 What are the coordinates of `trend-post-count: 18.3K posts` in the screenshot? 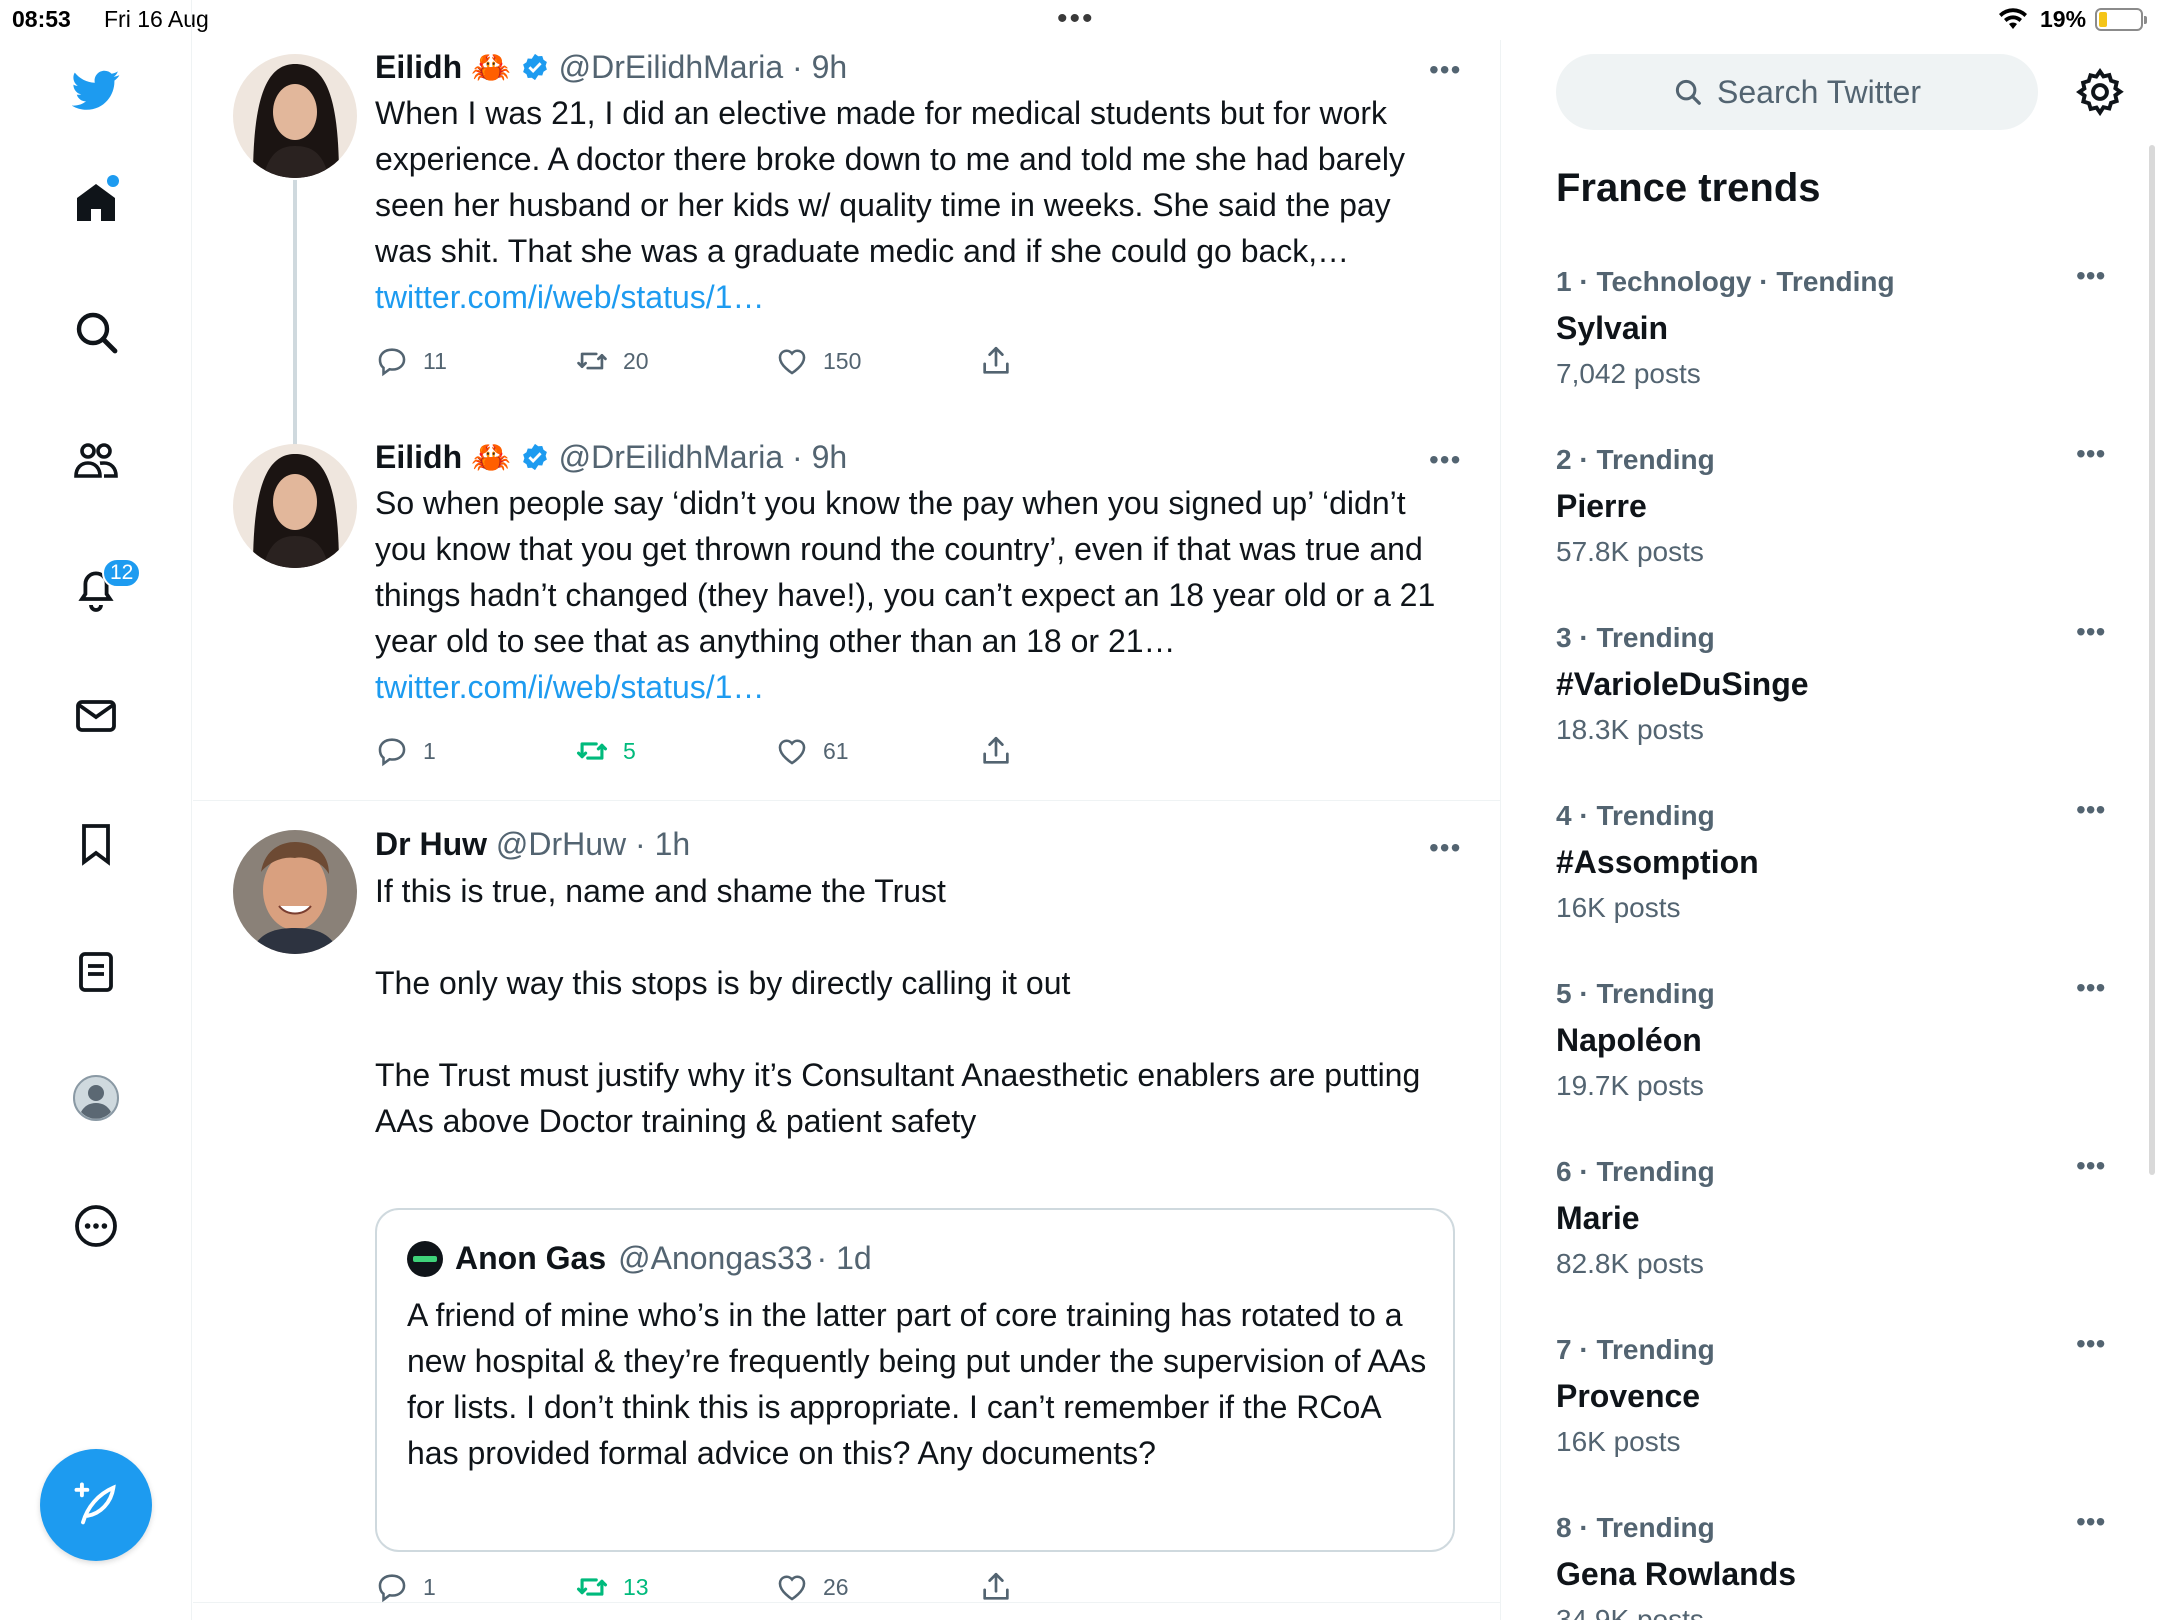 It's located at (1630, 729).